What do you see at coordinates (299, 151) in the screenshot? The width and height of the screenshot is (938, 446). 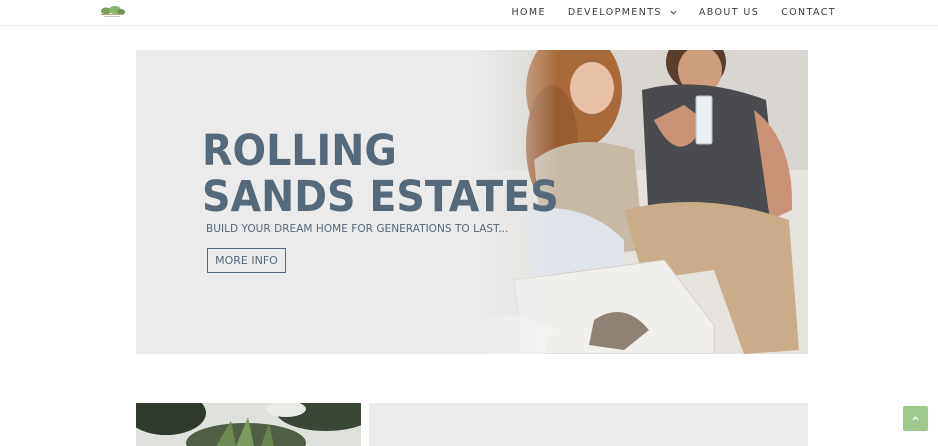 I see `hero-title-line1: ROLLING` at bounding box center [299, 151].